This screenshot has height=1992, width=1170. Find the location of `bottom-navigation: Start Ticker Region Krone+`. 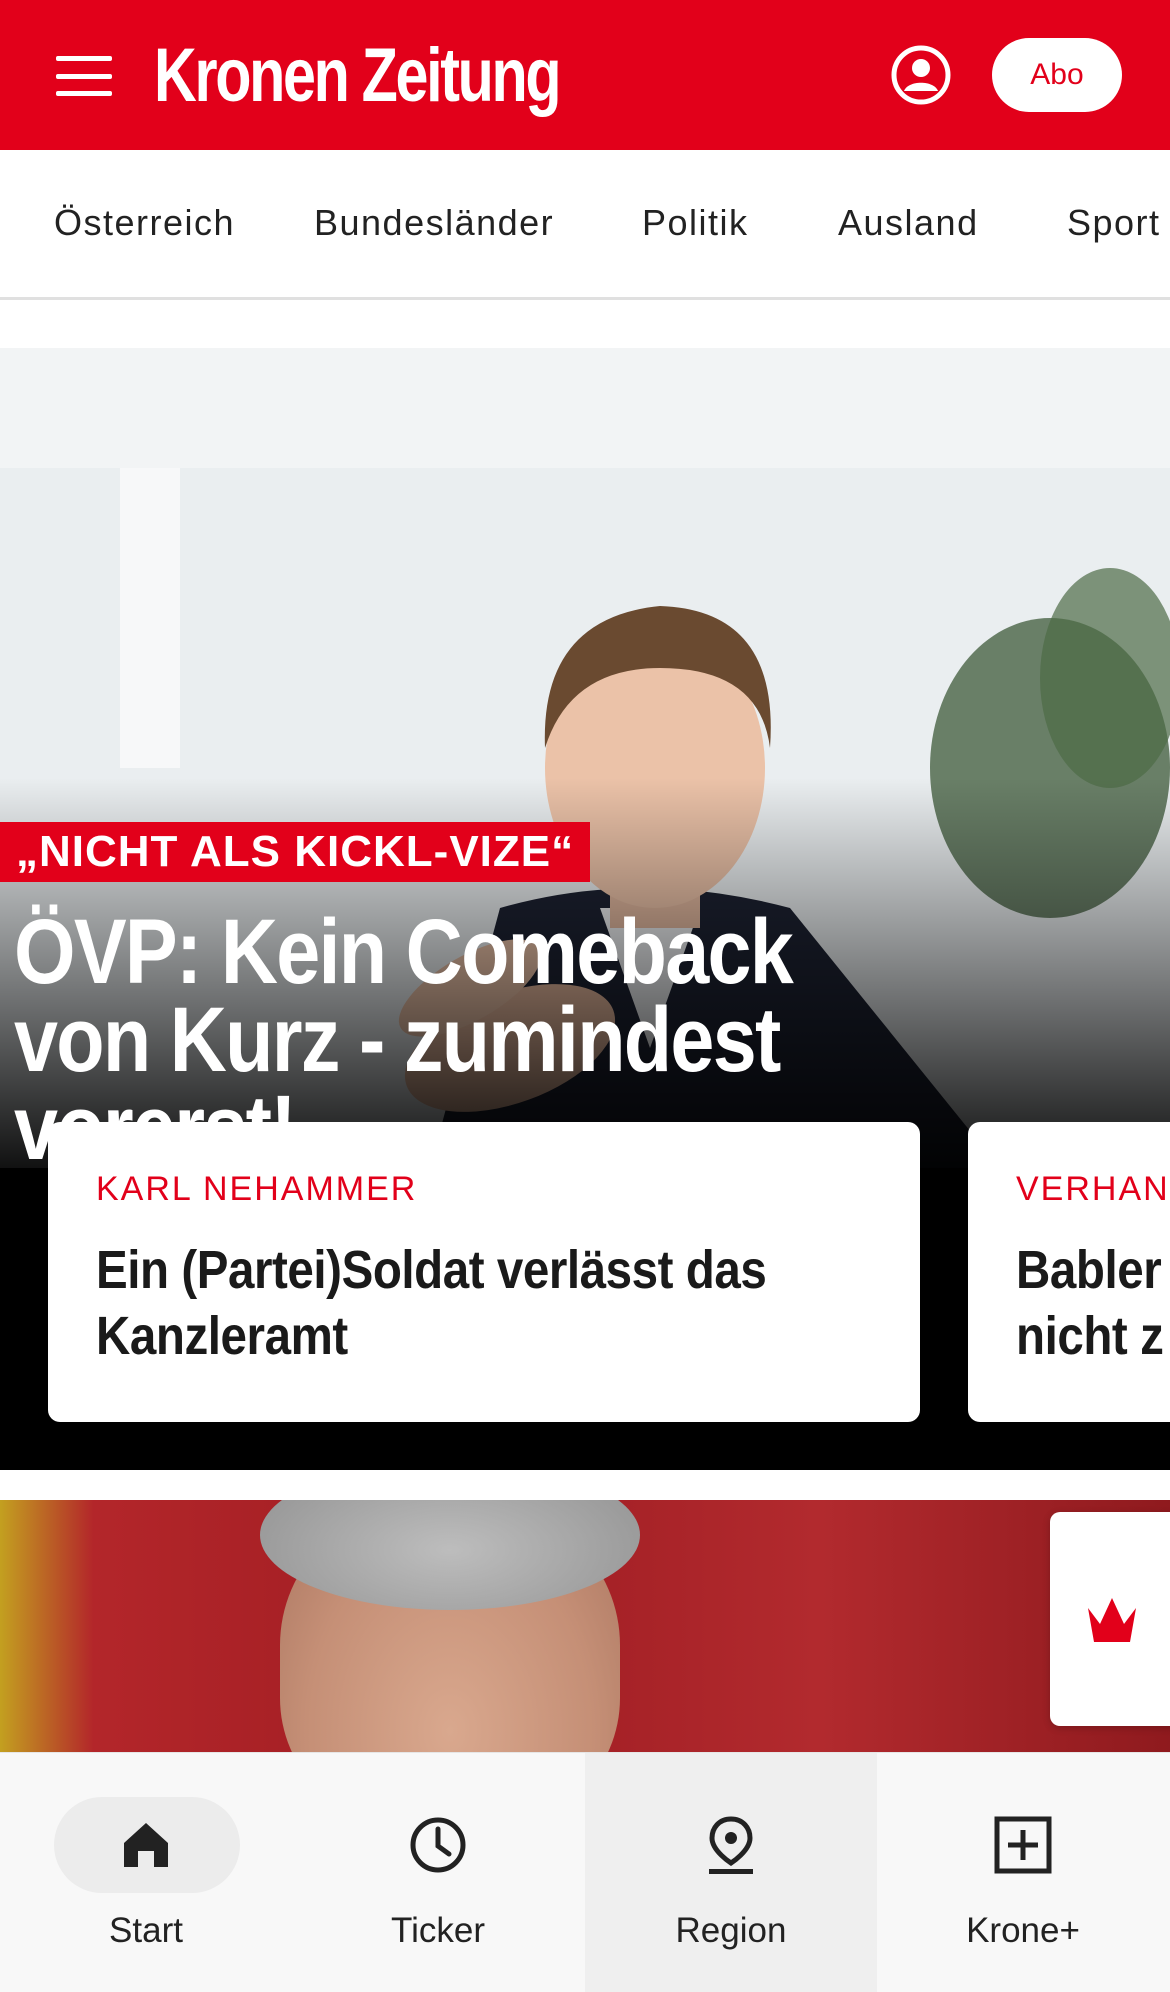

bottom-navigation: Start Ticker Region Krone+ is located at coordinates (585, 1872).